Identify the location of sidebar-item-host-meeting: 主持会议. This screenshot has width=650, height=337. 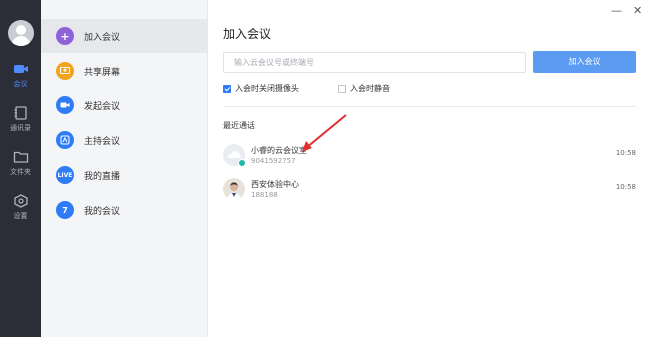
(124, 140).